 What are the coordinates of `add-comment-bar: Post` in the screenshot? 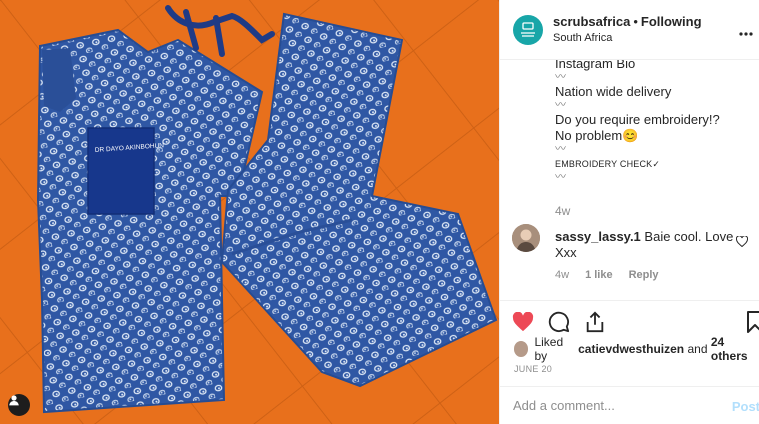 It's located at (629, 405).